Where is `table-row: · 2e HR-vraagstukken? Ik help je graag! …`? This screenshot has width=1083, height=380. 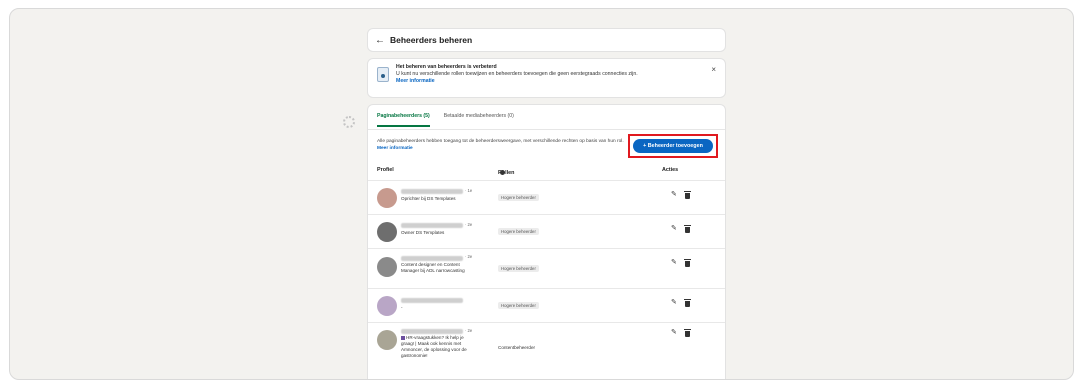
table-row: · 2e HR-vraagstukken? Ik help je graag! … is located at coordinates (546, 350).